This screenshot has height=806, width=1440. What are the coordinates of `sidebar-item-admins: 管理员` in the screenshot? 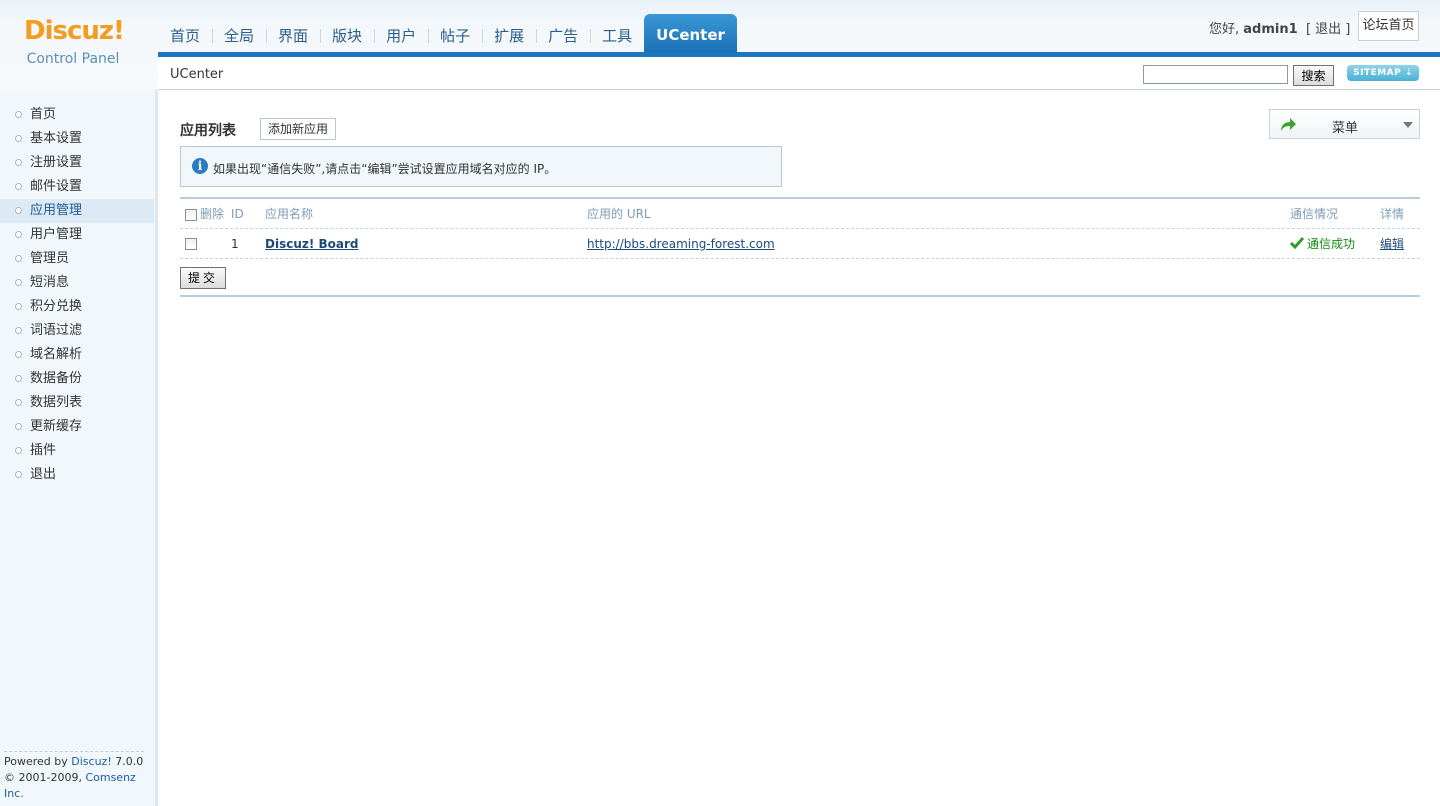 It's located at (77, 259).